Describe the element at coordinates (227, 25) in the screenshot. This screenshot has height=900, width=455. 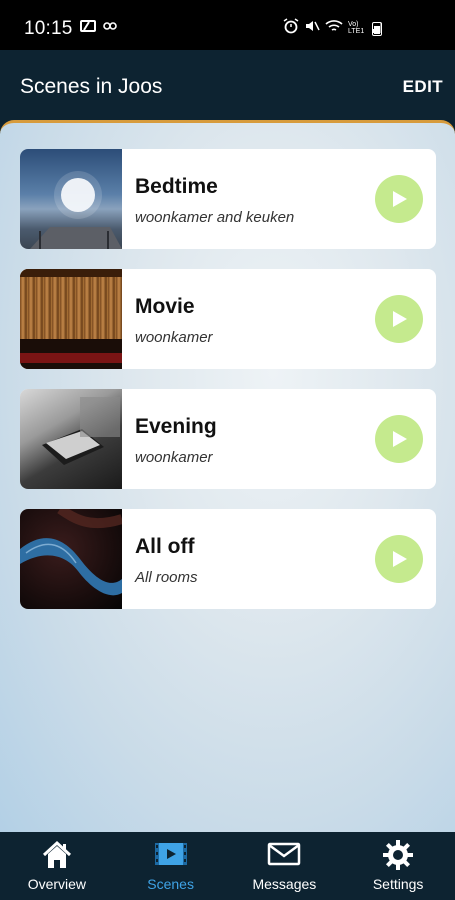
I see `status-bar: 10:15 Vo) LTE1` at that location.